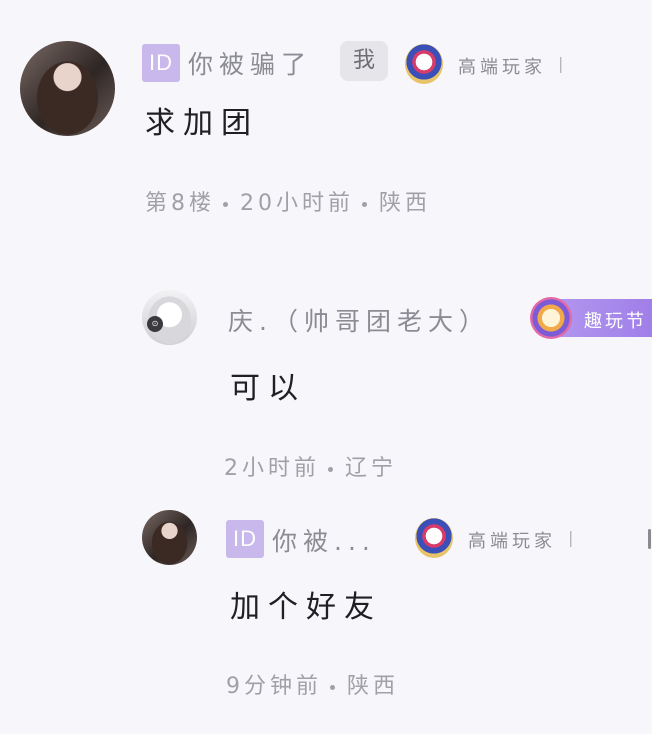 The image size is (652, 734). I want to click on reply-meta: 2小时前 辽宁, so click(310, 466).